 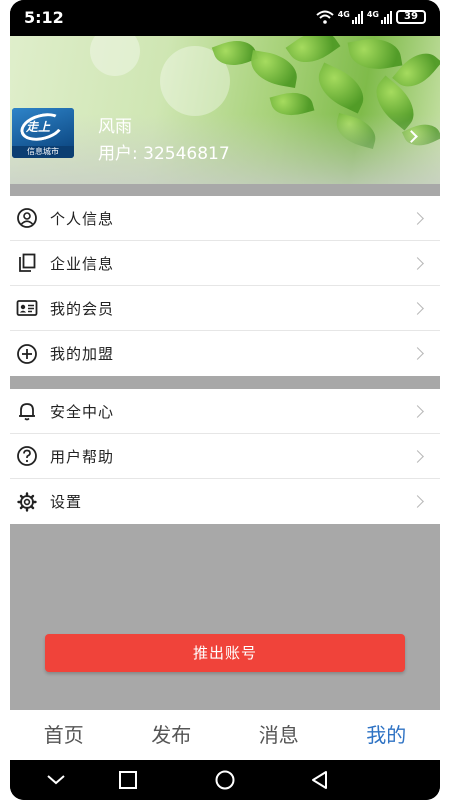 I want to click on menu-item-company-info: 企业信息, so click(x=225, y=263).